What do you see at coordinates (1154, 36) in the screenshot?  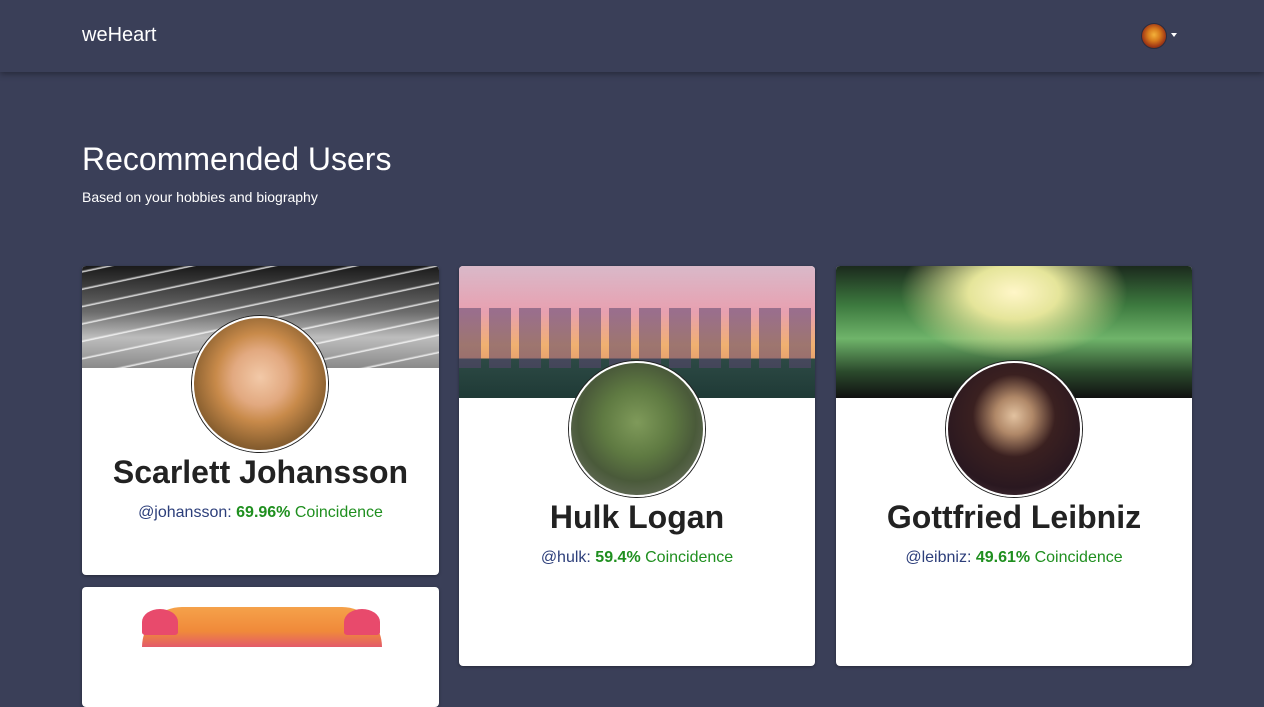 I see `user-avatar-icon` at bounding box center [1154, 36].